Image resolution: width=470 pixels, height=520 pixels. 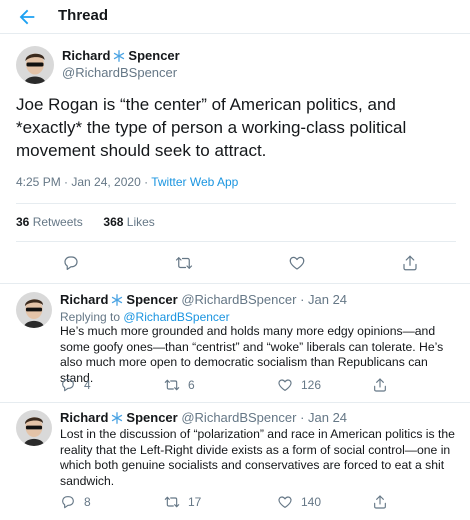 I want to click on like-button, so click(x=297, y=263).